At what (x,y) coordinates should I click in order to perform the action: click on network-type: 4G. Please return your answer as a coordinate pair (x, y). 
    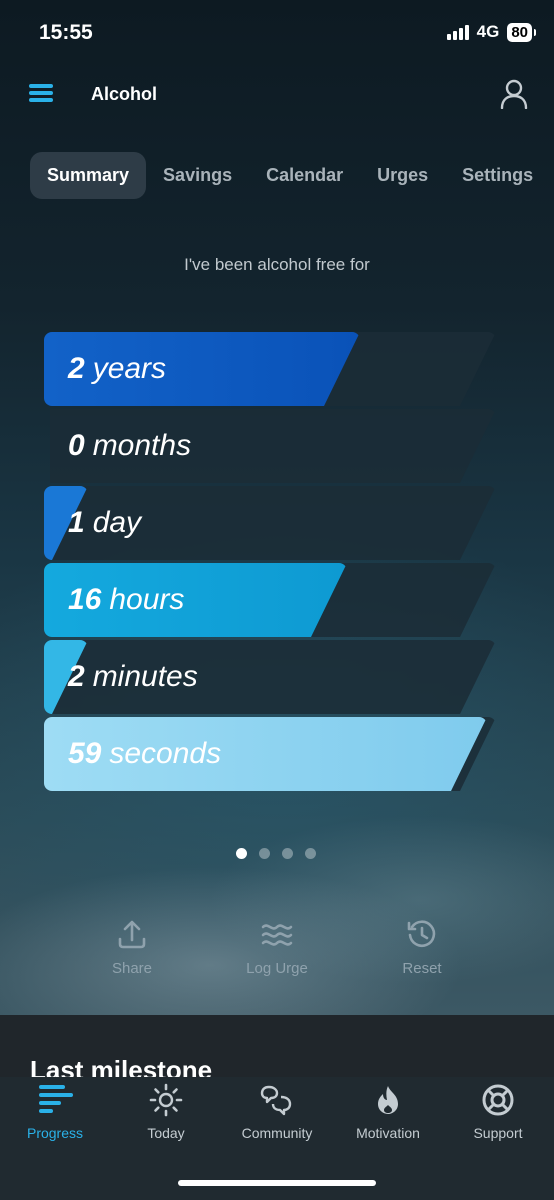
    Looking at the image, I should click on (488, 31).